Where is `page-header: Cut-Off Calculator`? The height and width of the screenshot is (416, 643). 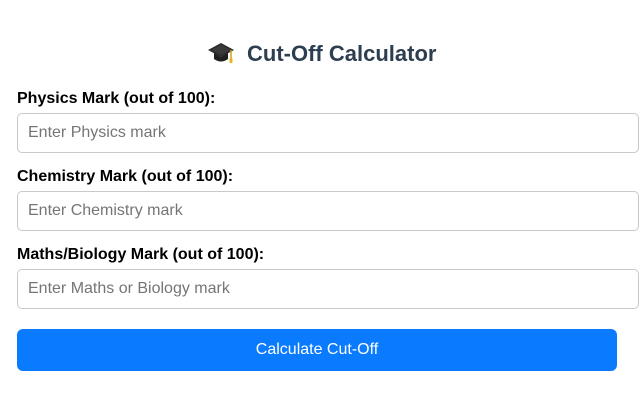 page-header: Cut-Off Calculator is located at coordinates (321, 56).